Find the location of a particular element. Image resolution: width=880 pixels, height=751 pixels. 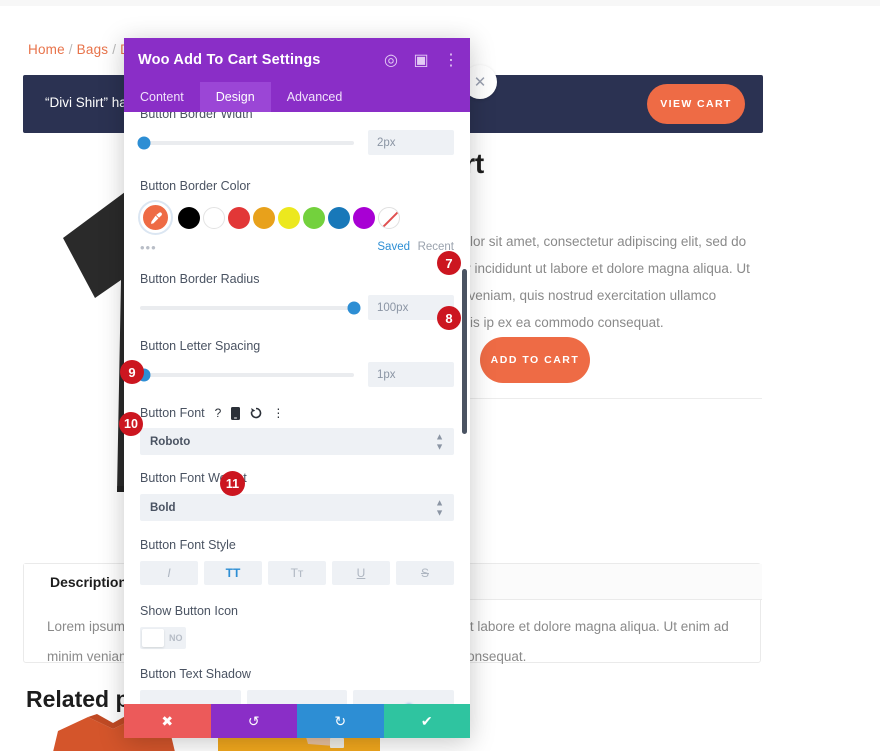

label-show-button-icon: Show Button Icon is located at coordinates (189, 611).